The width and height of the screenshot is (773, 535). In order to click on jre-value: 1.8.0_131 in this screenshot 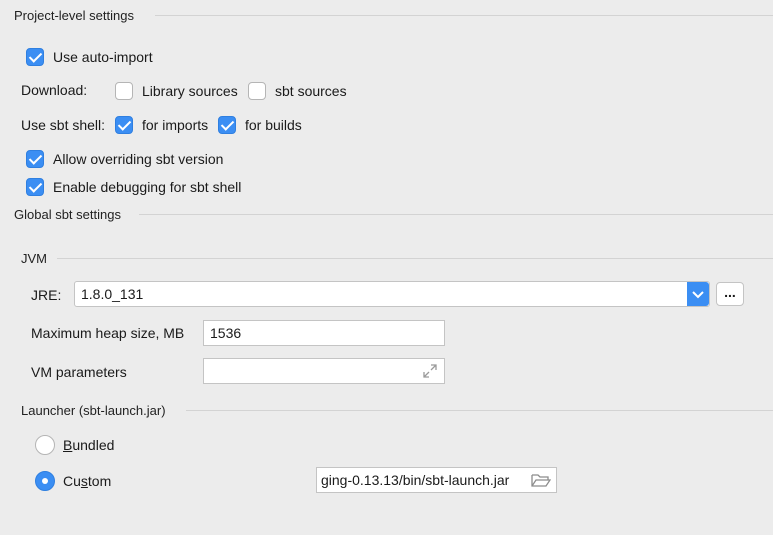, I will do `click(112, 294)`.